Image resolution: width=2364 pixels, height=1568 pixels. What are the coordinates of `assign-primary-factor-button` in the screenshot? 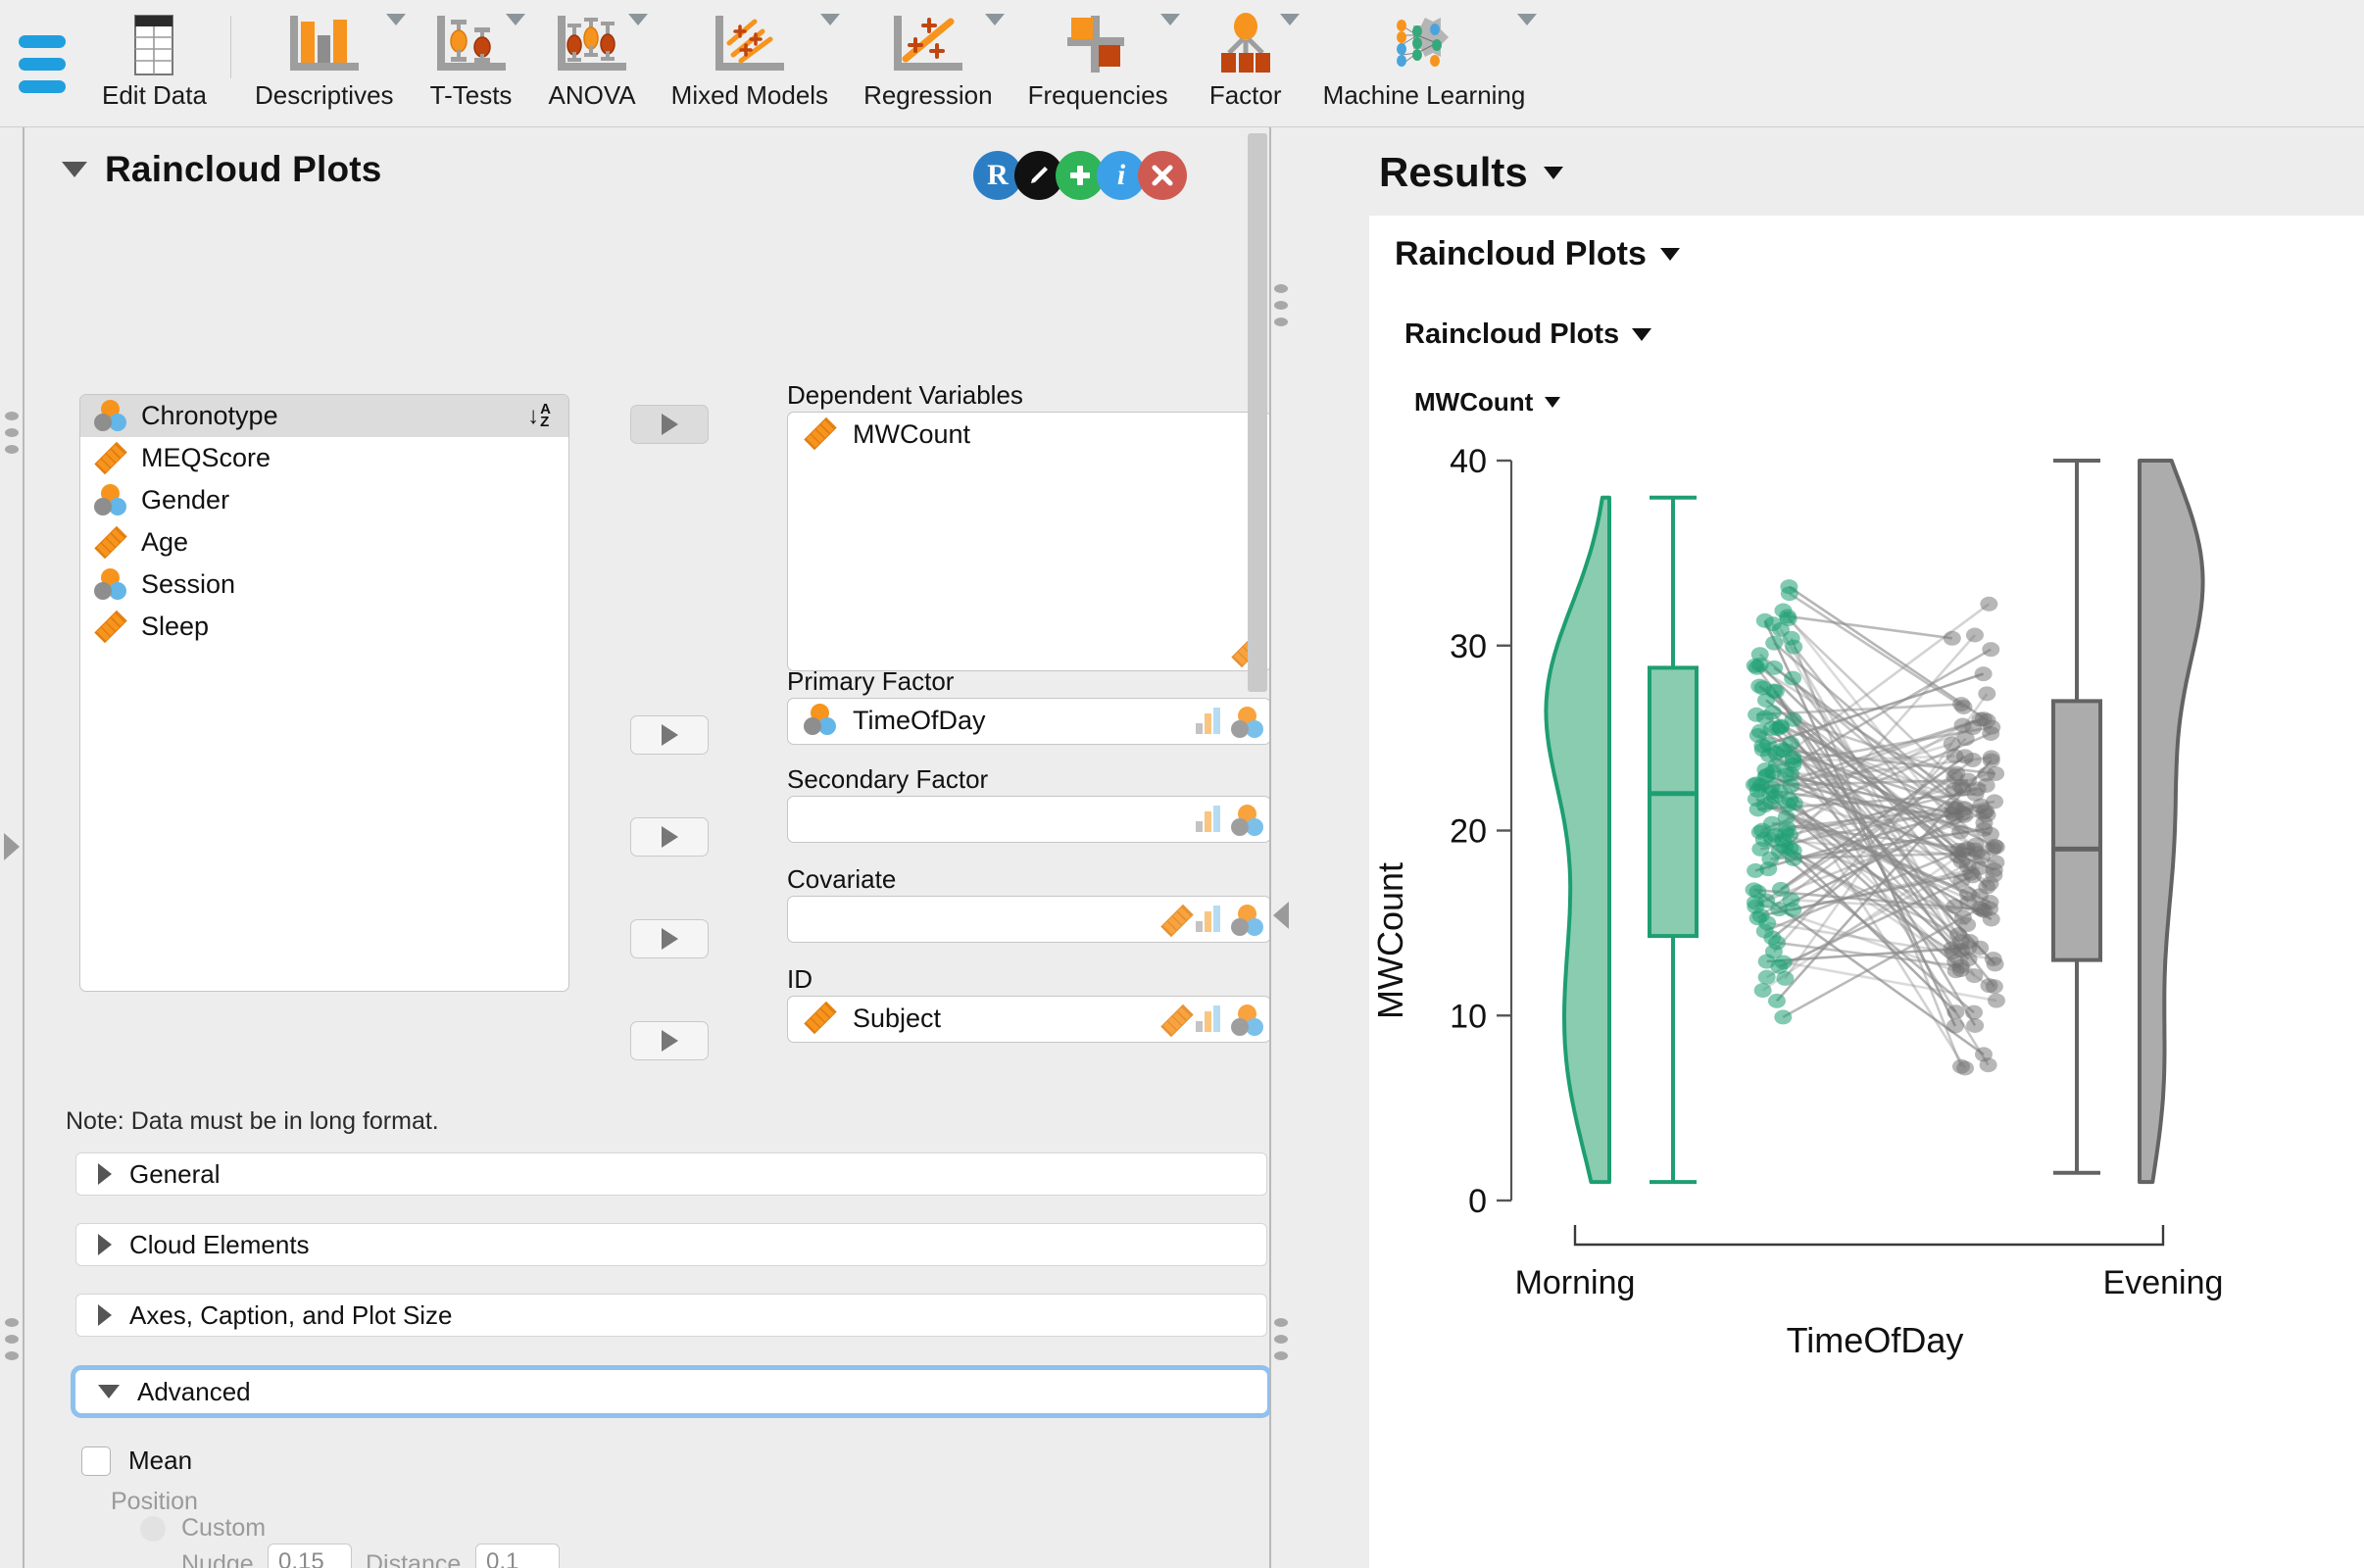 It's located at (669, 735).